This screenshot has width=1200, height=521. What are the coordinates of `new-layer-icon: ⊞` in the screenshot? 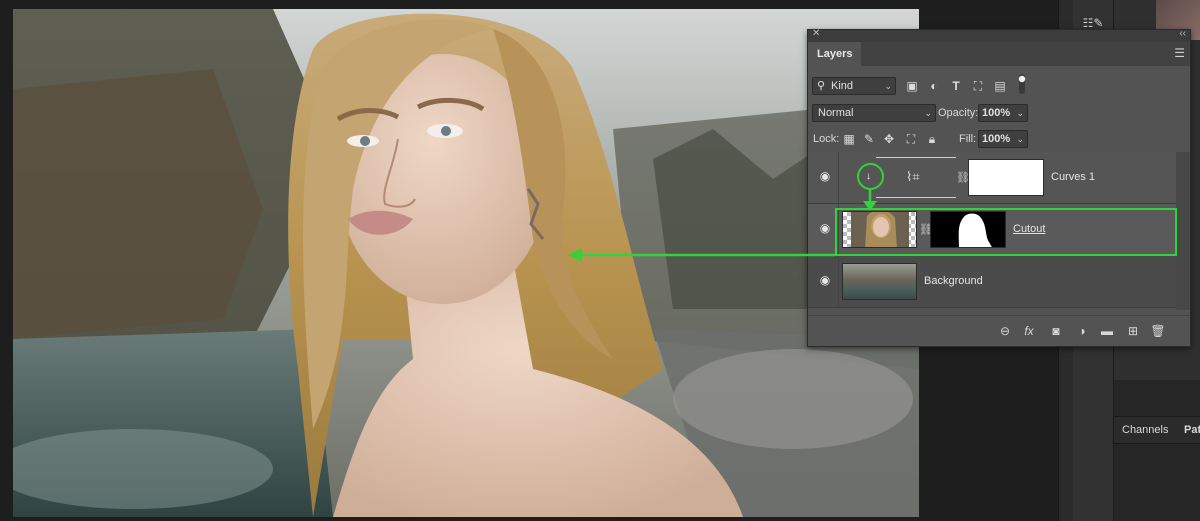 It's located at (1133, 331).